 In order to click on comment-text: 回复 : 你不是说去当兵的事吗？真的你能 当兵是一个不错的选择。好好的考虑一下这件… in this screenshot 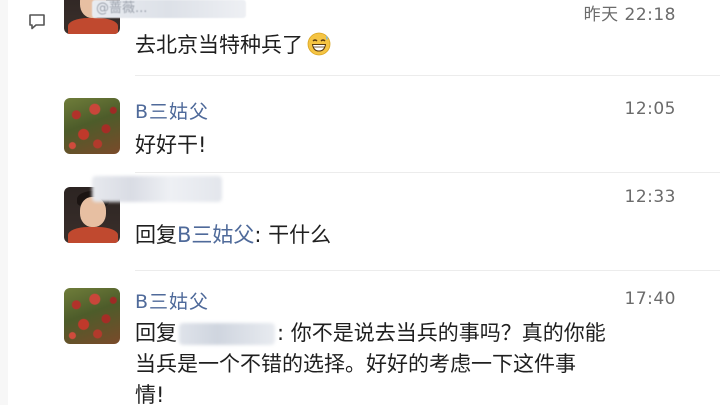, I will do `click(370, 361)`.